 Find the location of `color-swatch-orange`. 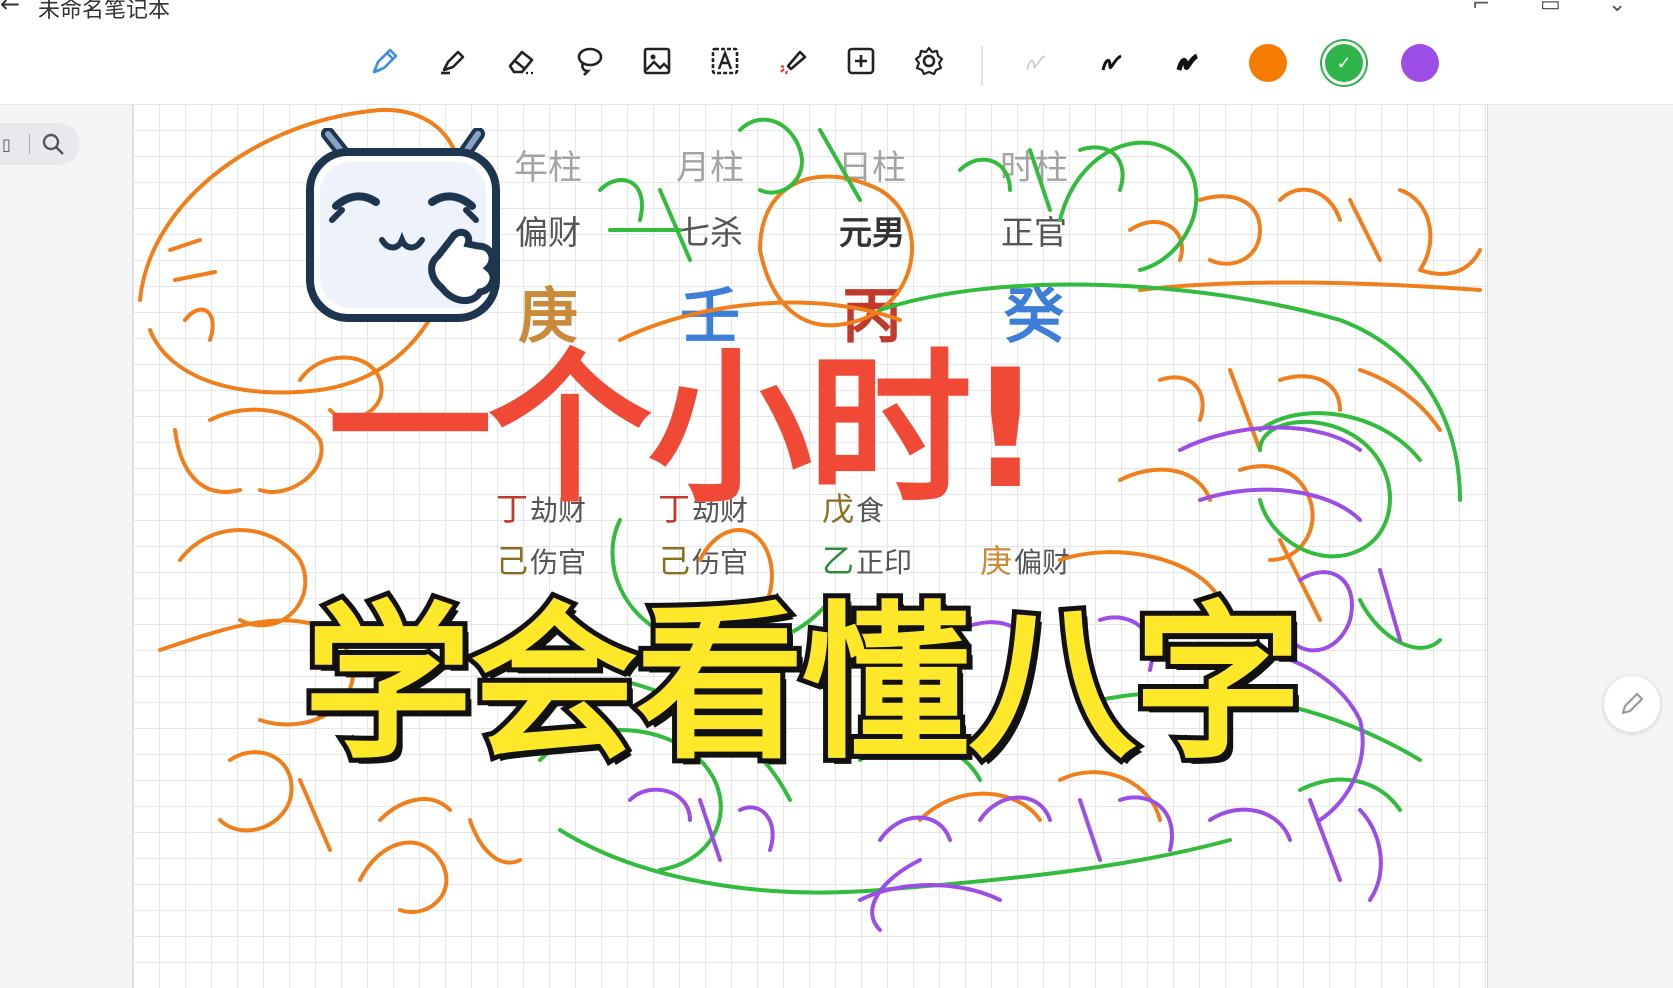

color-swatch-orange is located at coordinates (1268, 63).